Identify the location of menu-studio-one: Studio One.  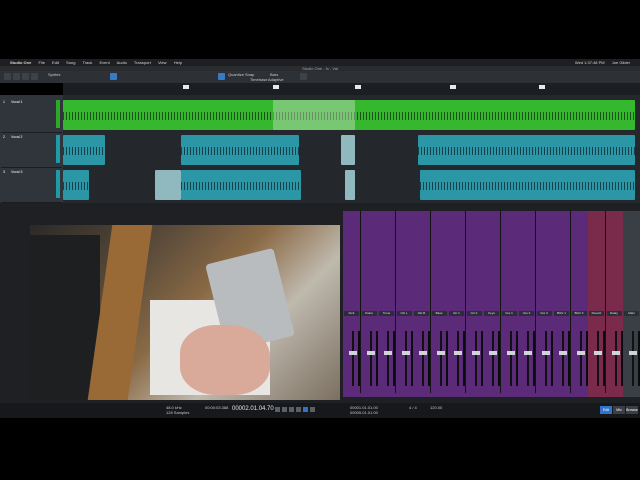
(20, 62).